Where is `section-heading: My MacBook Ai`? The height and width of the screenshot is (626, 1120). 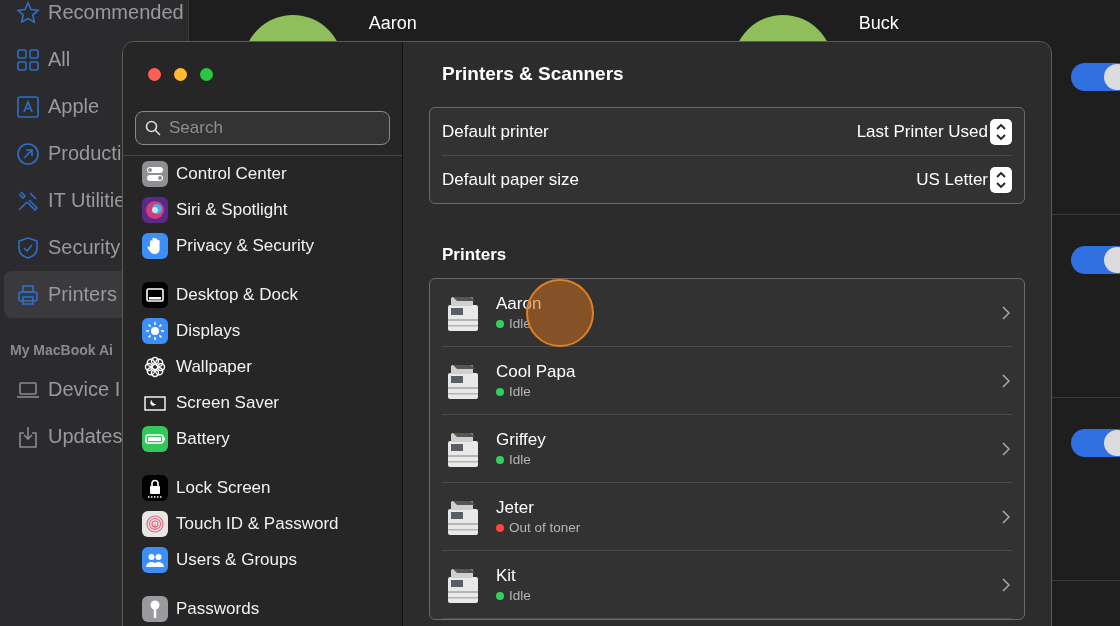 section-heading: My MacBook Ai is located at coordinates (61, 350).